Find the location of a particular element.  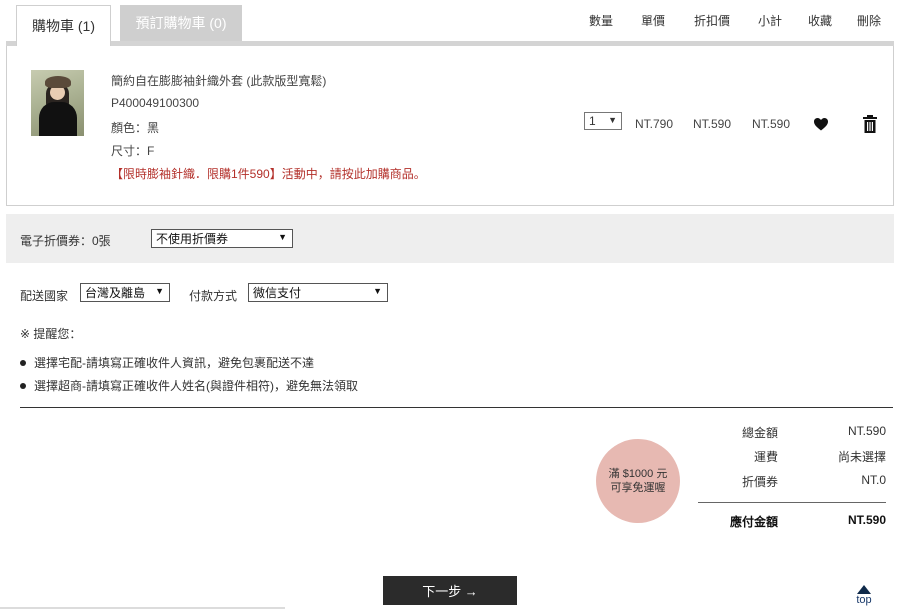

next-step-button: 下一步 → is located at coordinates (450, 590).